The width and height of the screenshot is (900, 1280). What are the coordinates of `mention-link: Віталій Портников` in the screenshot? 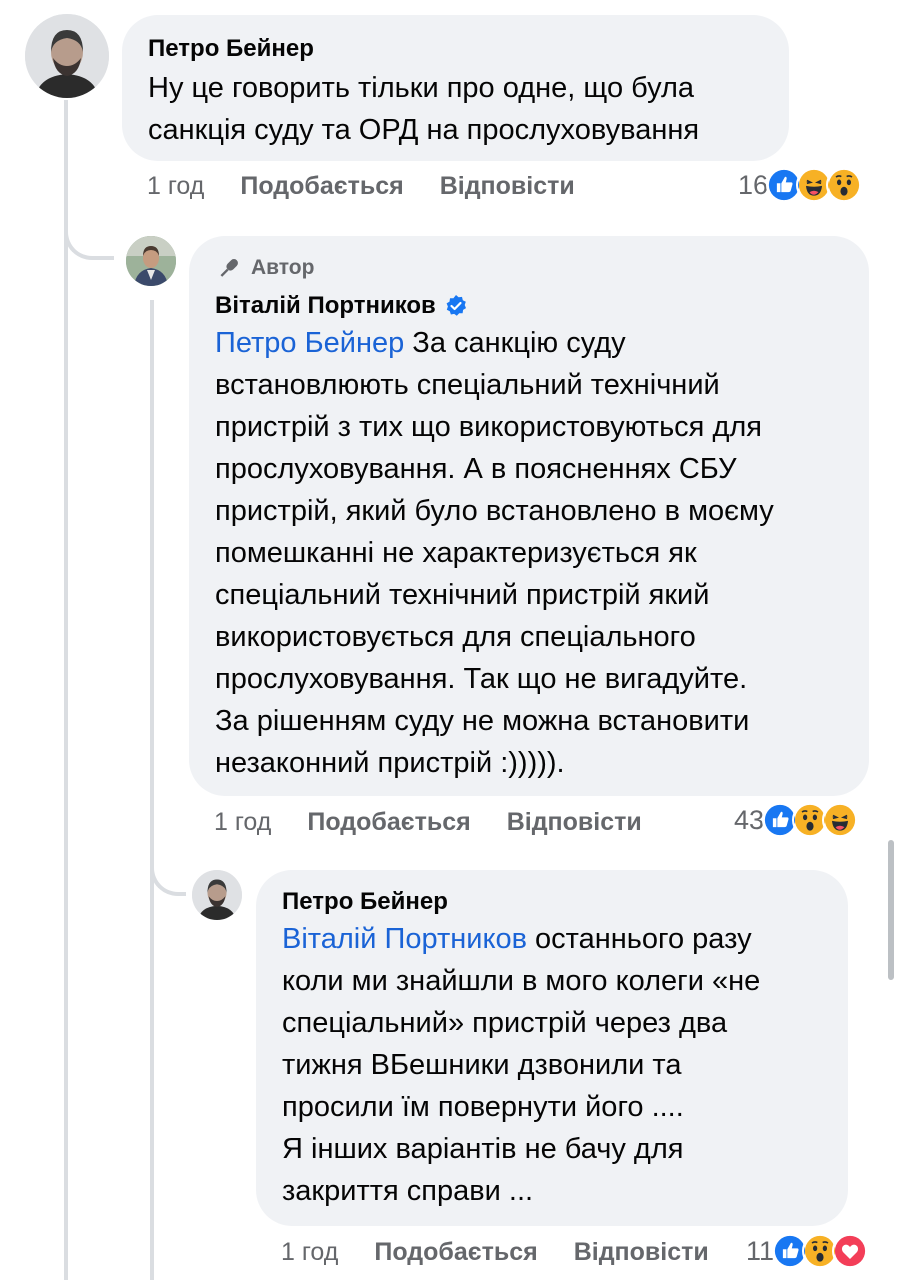 It's located at (404, 939).